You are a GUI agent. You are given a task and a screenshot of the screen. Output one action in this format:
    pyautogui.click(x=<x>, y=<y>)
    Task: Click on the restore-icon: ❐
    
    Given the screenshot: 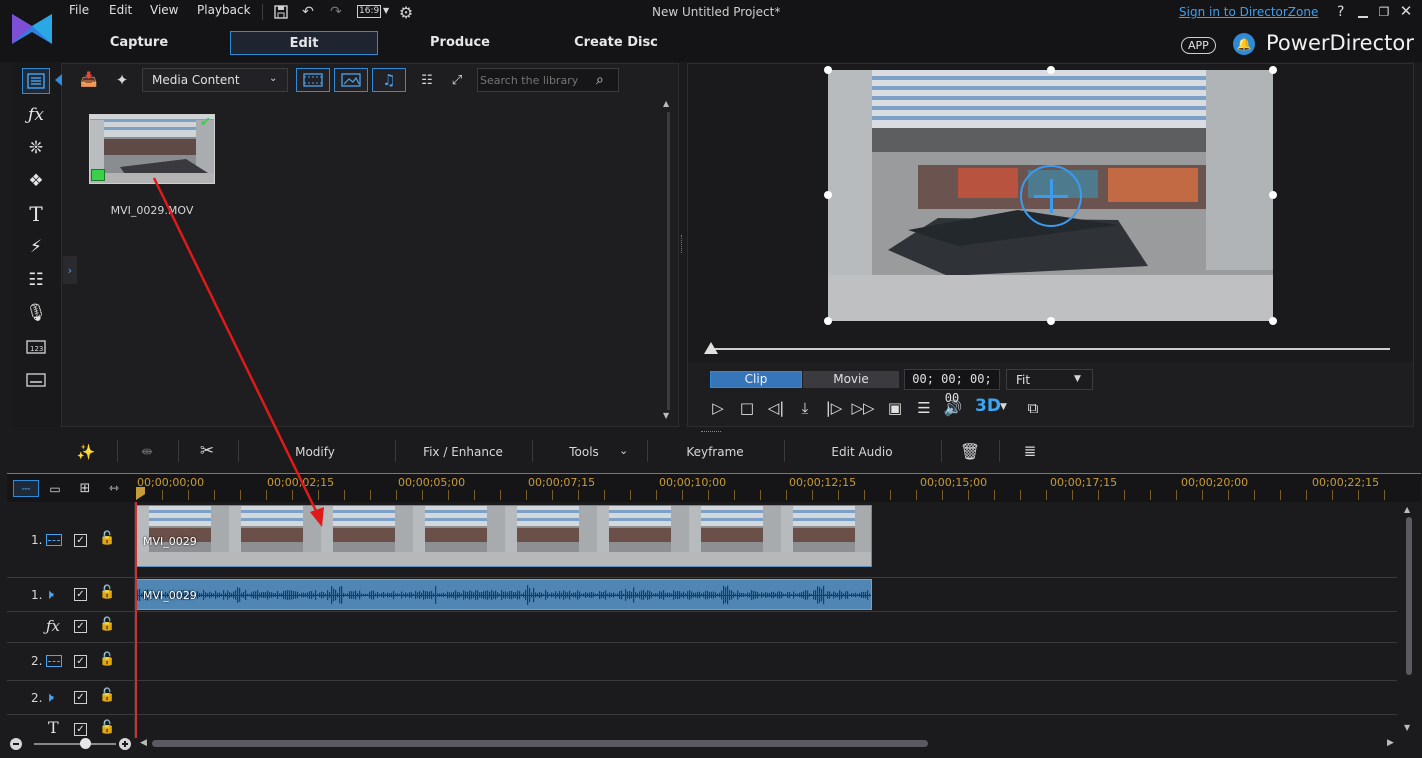 What is the action you would take?
    pyautogui.click(x=1384, y=12)
    